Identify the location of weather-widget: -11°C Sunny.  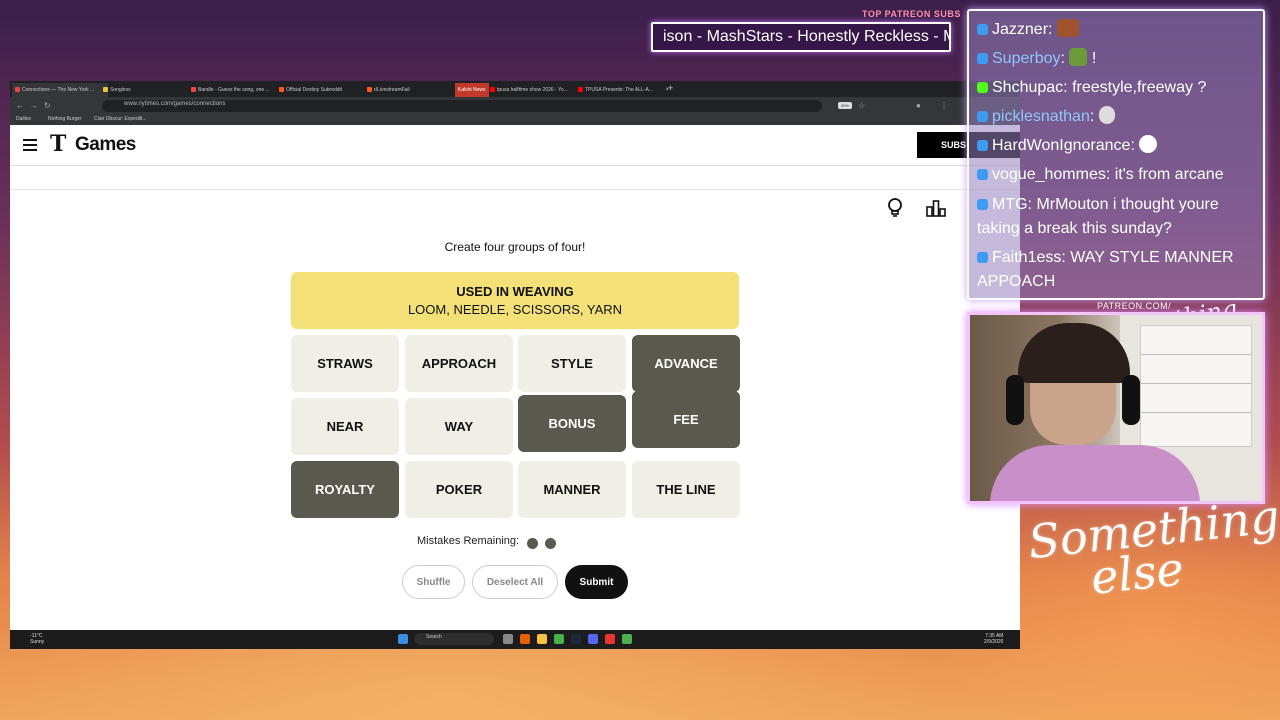
(37, 639).